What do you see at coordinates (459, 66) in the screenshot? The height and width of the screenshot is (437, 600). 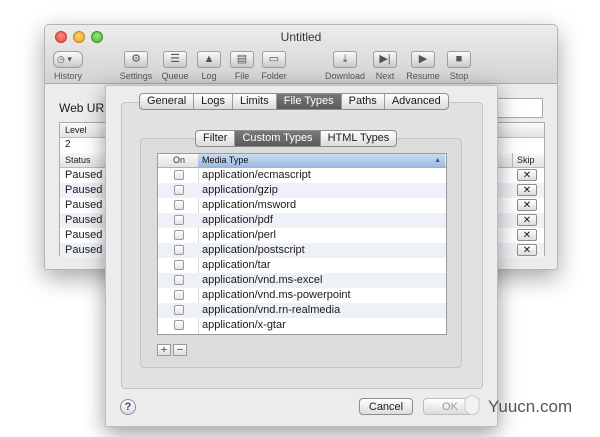 I see `stop-button: ■ Stop` at bounding box center [459, 66].